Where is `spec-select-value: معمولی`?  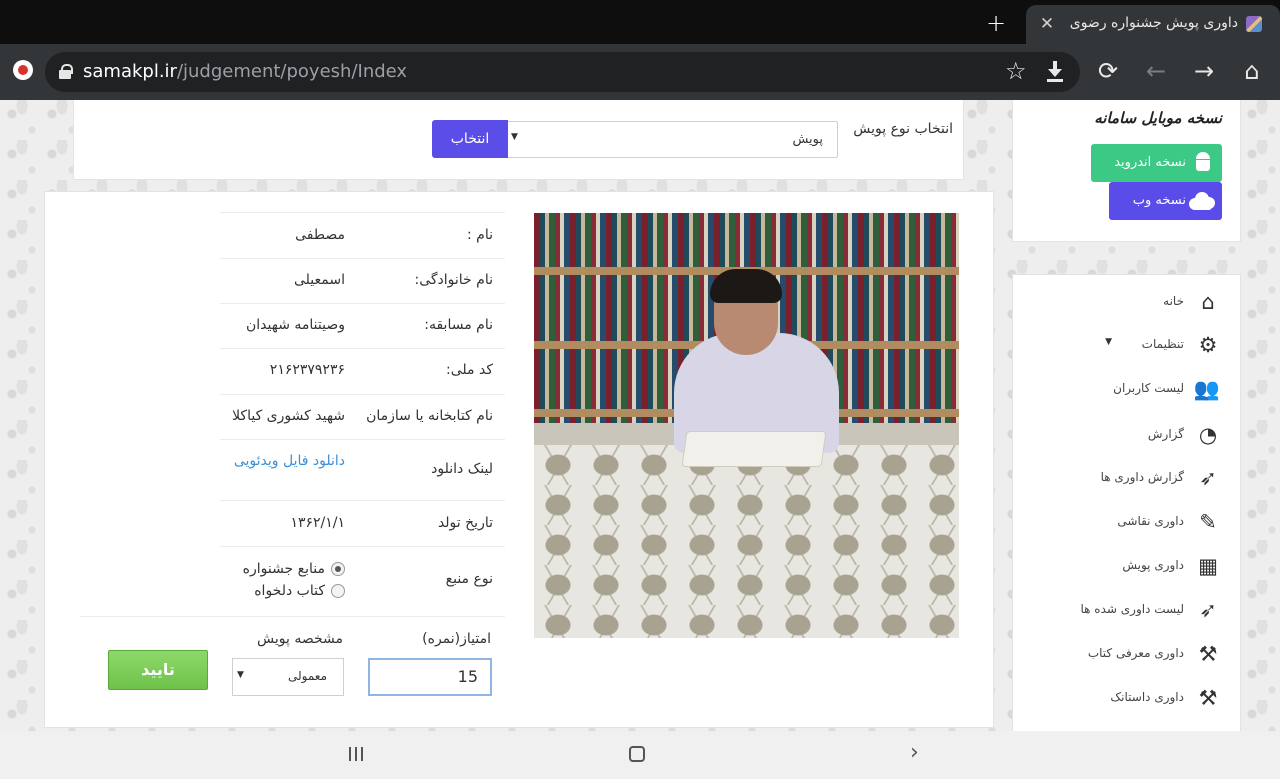 spec-select-value: معمولی is located at coordinates (307, 676).